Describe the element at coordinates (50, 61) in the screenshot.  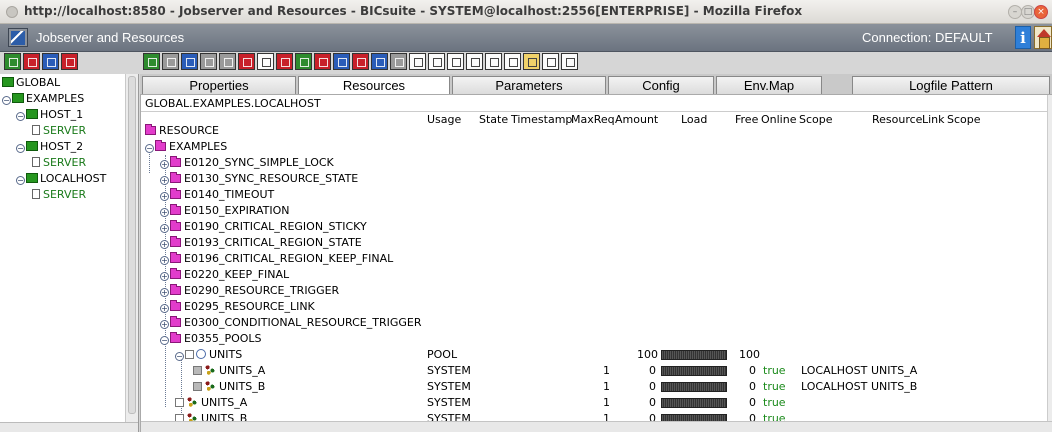
I see `new-server-icon` at that location.